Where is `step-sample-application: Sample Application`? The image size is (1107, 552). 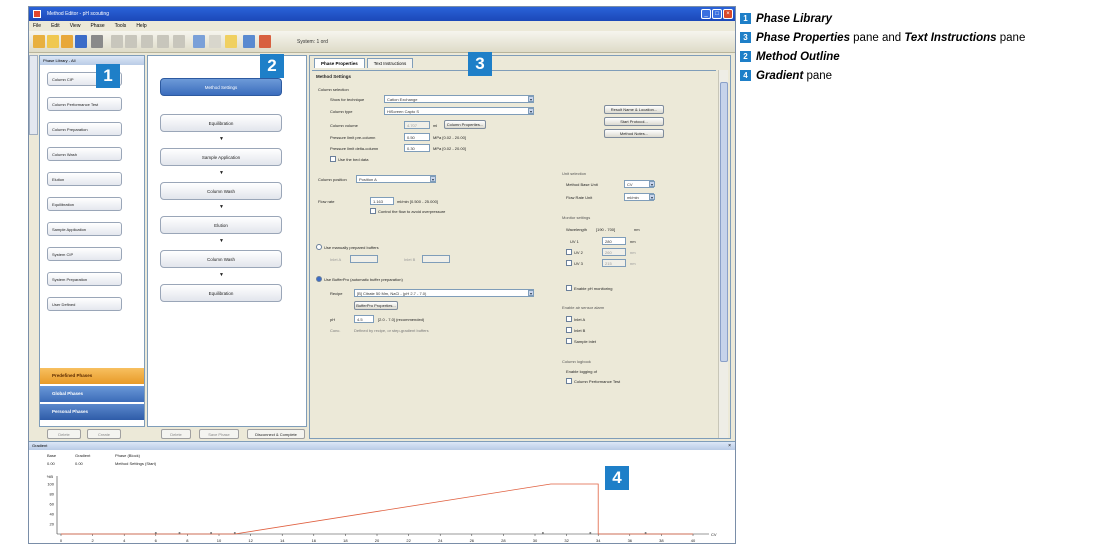
step-sample-application: Sample Application is located at coordinates (221, 157).